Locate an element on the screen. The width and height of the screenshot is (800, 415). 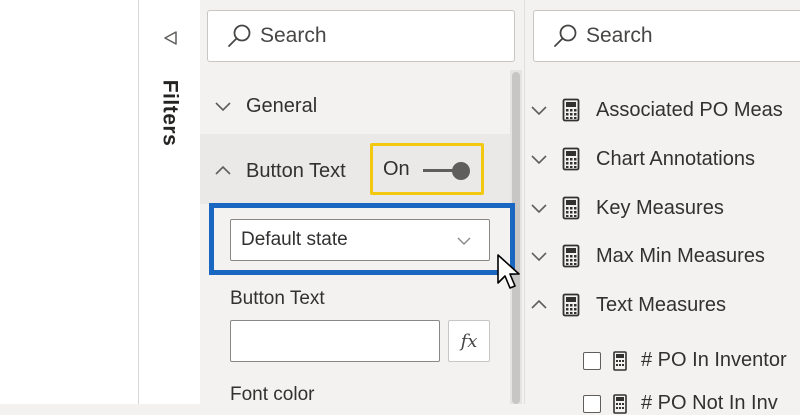
table-name: Text Measures is located at coordinates (661, 304).